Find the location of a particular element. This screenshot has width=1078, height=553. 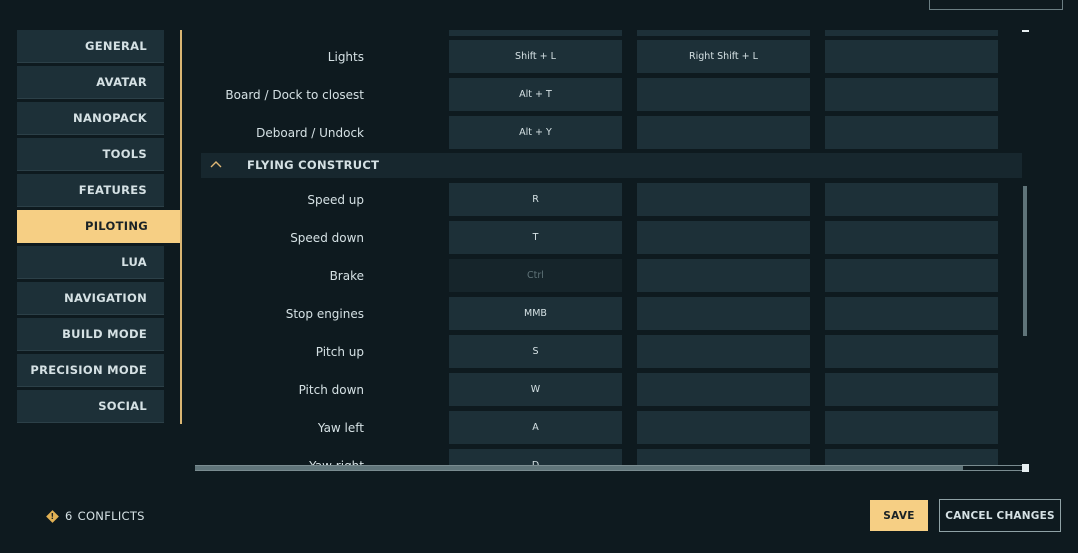

binding-row-pitch-down: Pitch down W is located at coordinates (611, 390).